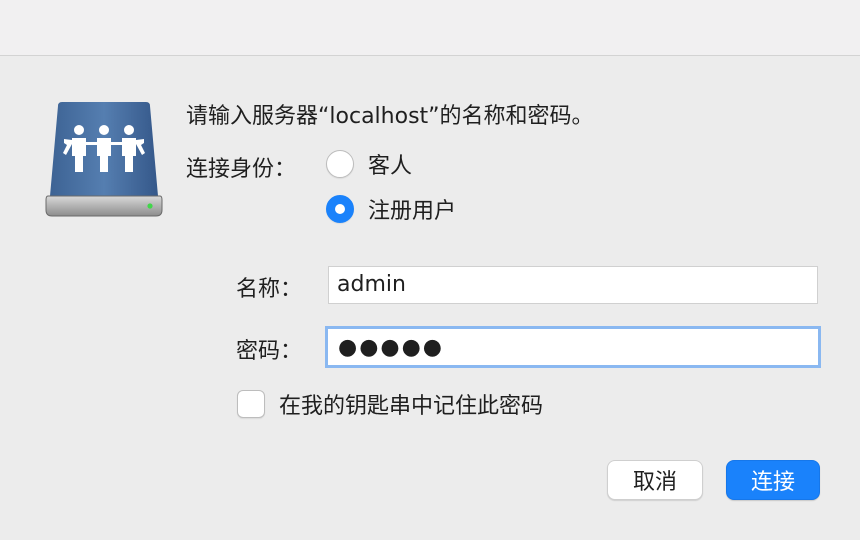  What do you see at coordinates (269, 351) in the screenshot?
I see `password-label: 密码：` at bounding box center [269, 351].